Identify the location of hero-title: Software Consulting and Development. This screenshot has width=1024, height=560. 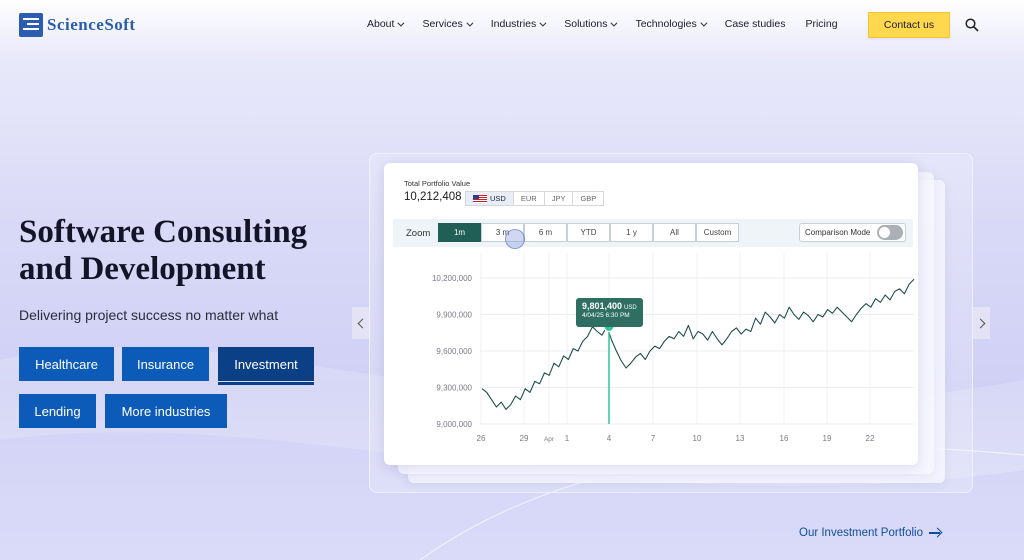
(179, 251).